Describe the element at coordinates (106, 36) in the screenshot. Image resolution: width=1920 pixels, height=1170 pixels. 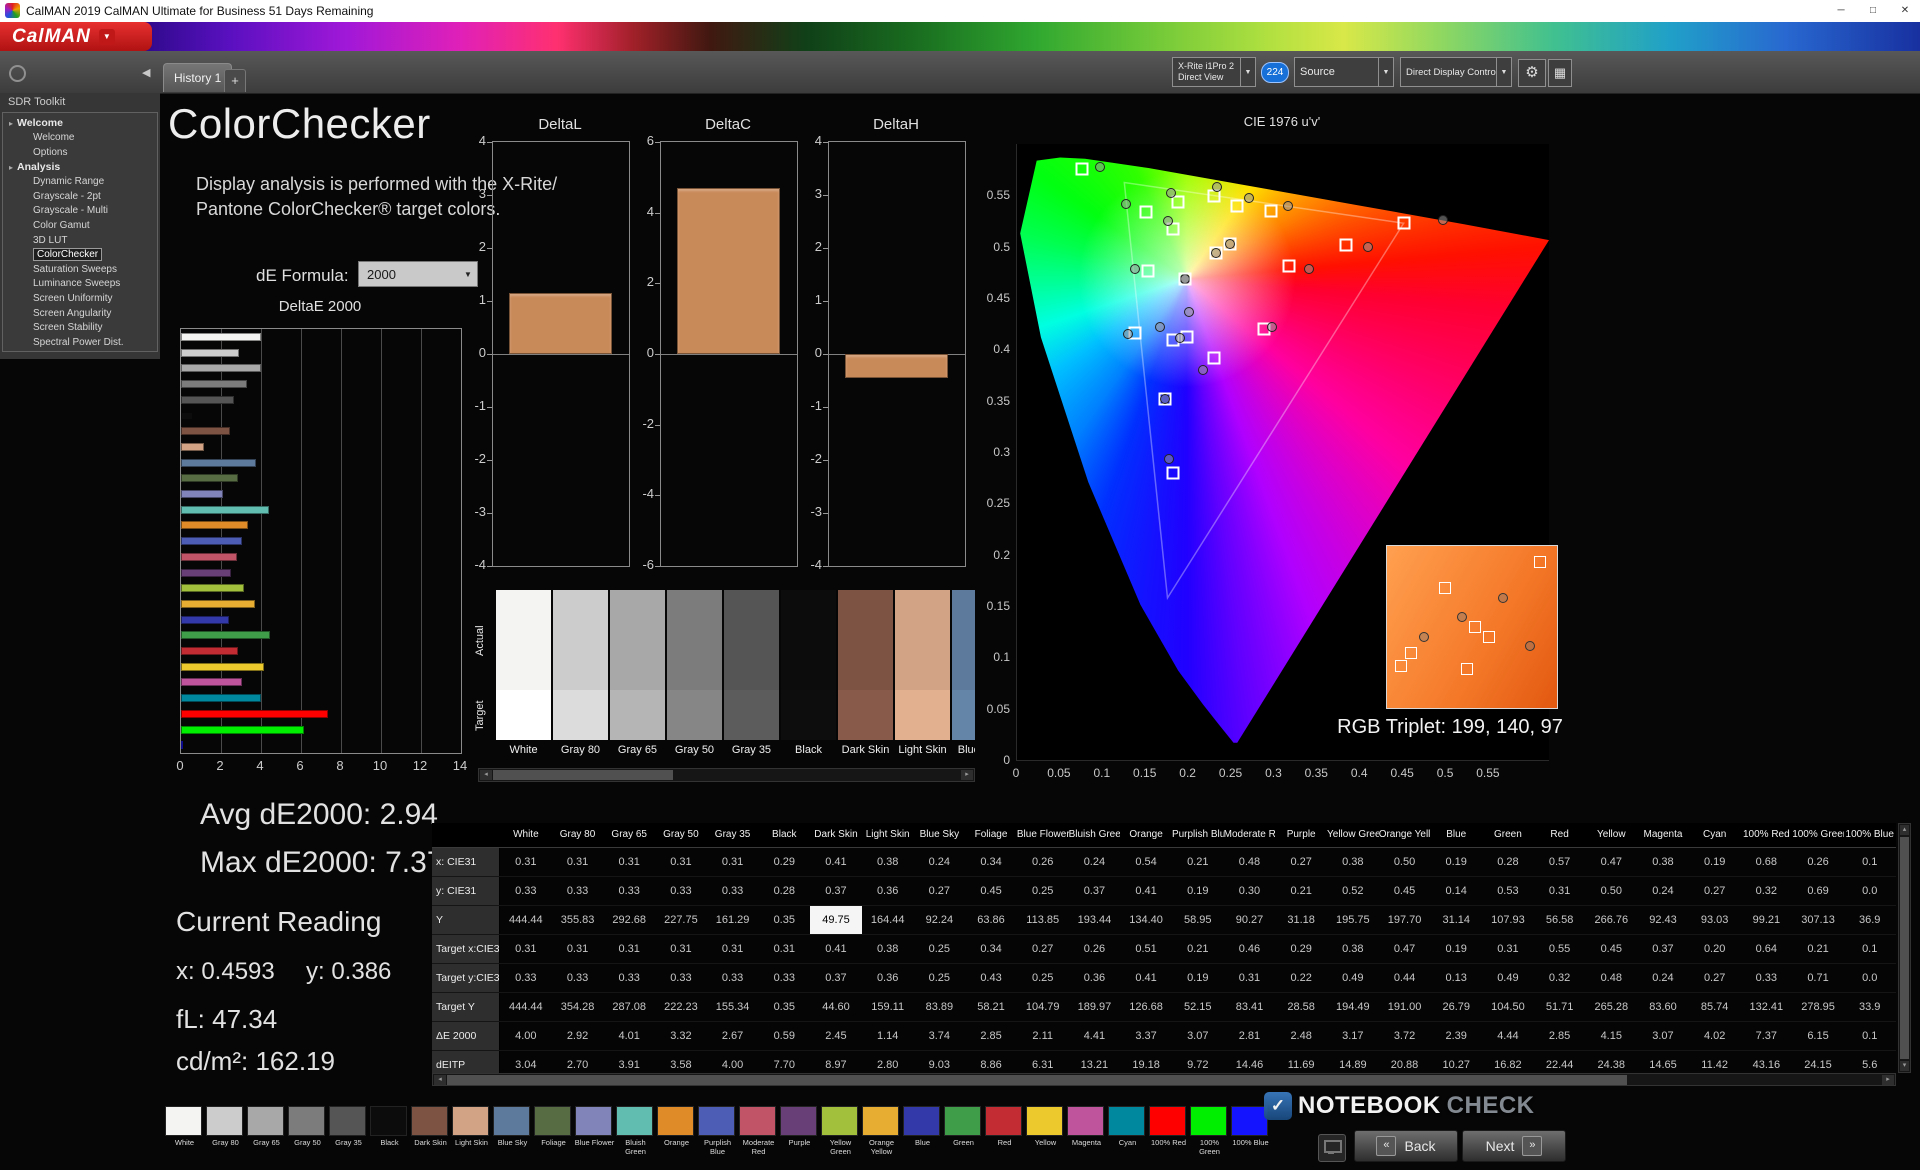
I see `logo-menu-caret-icon: ▼` at that location.